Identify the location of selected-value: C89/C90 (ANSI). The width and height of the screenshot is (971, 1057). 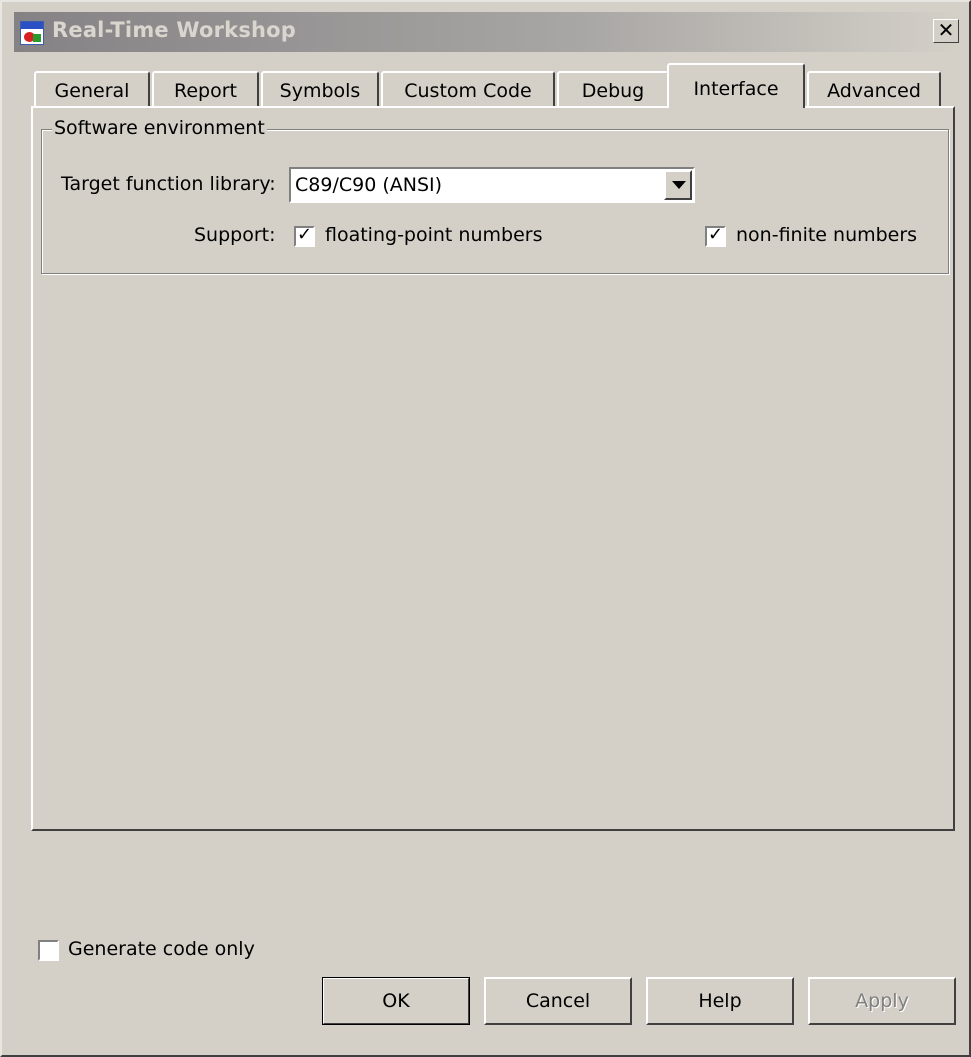
(369, 185).